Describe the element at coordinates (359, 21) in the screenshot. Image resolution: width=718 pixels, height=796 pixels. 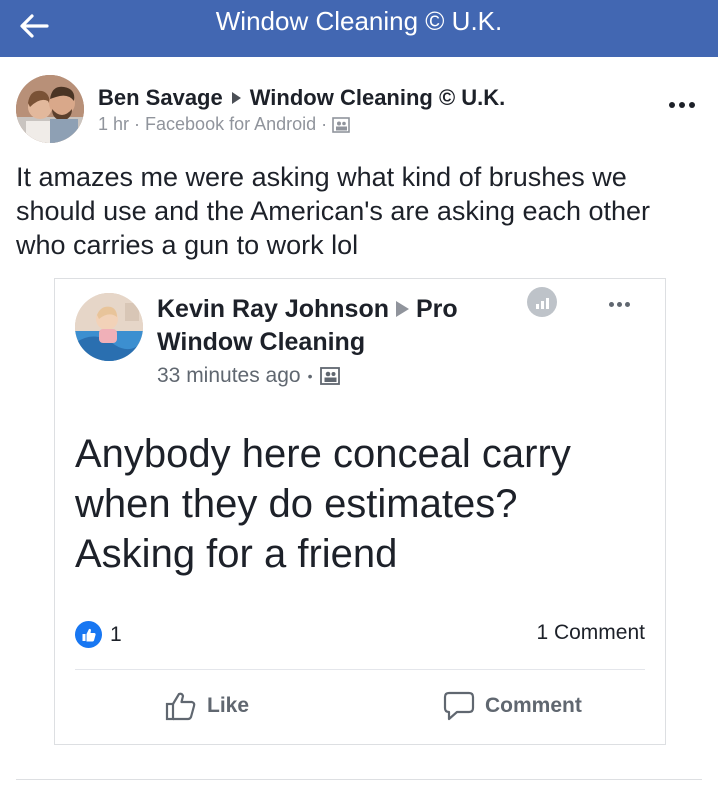
I see `group-title: Window Cleaning © U.K.` at that location.